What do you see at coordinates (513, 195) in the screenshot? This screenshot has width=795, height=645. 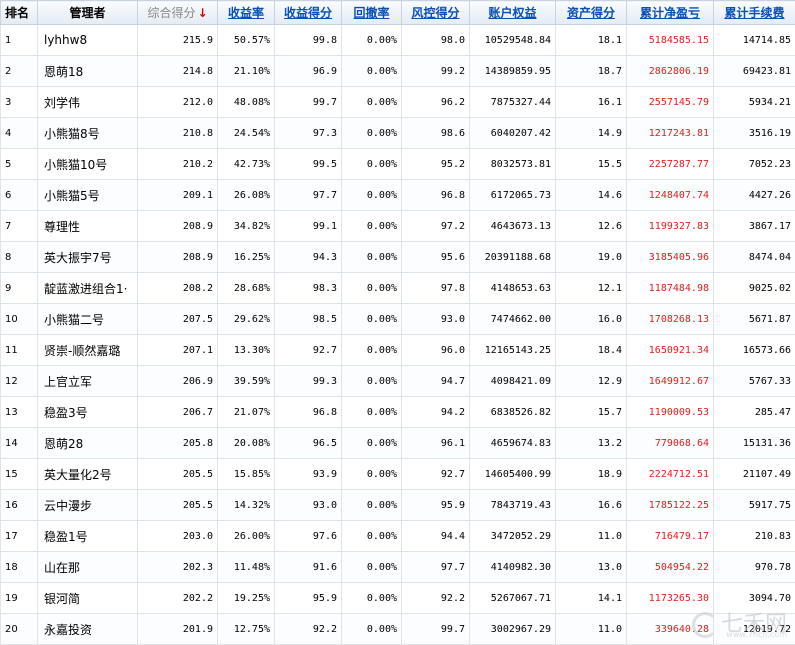 I see `equity-cell: 6172065.73` at bounding box center [513, 195].